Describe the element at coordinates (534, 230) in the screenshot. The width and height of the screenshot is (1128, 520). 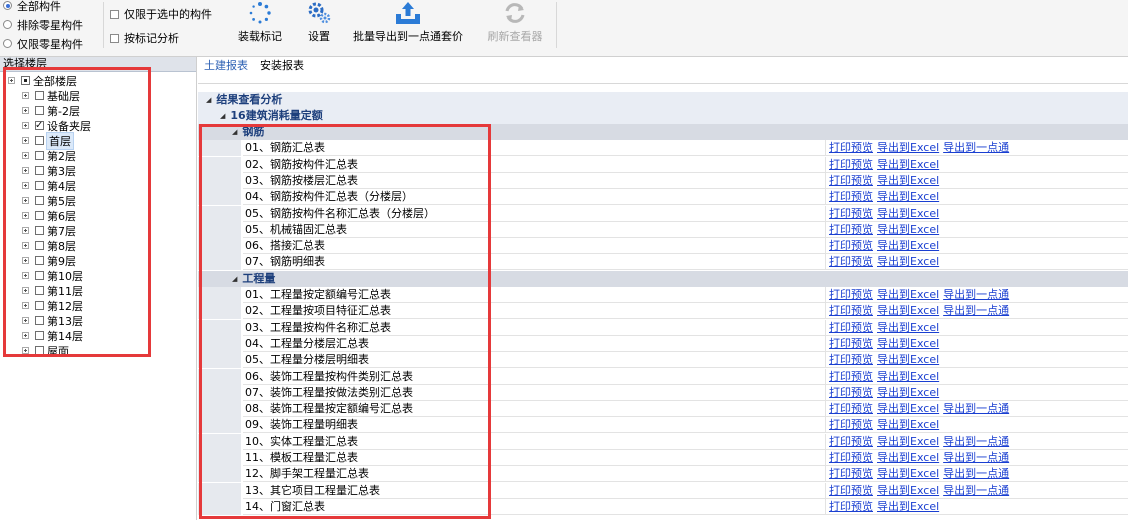
I see `report-name: 05、机械锚固汇总表` at that location.